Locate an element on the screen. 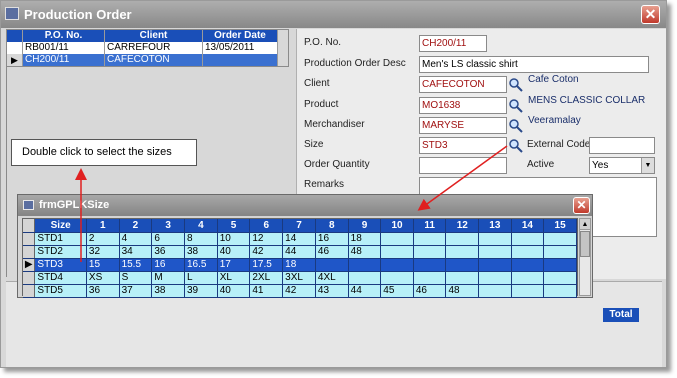 The height and width of the screenshot is (378, 677). size-row-selected: ▶ STD3 15 15.5 16 16.5 17 17.5 18 is located at coordinates (300, 265).